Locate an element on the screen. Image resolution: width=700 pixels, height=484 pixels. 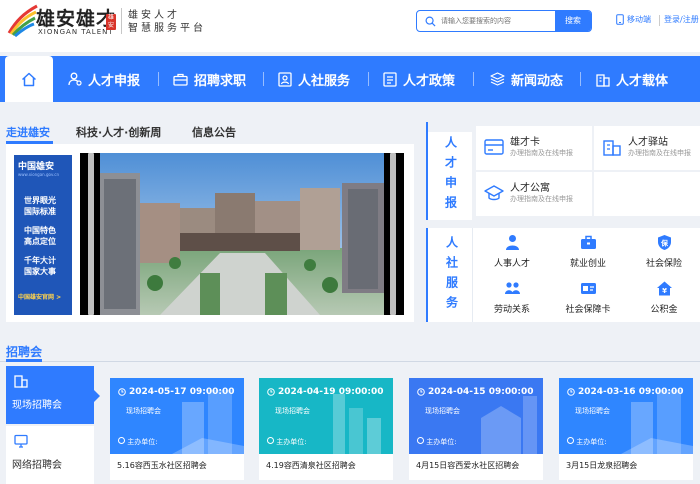
ad-title: 中国雄安 is located at coordinates (36, 167).